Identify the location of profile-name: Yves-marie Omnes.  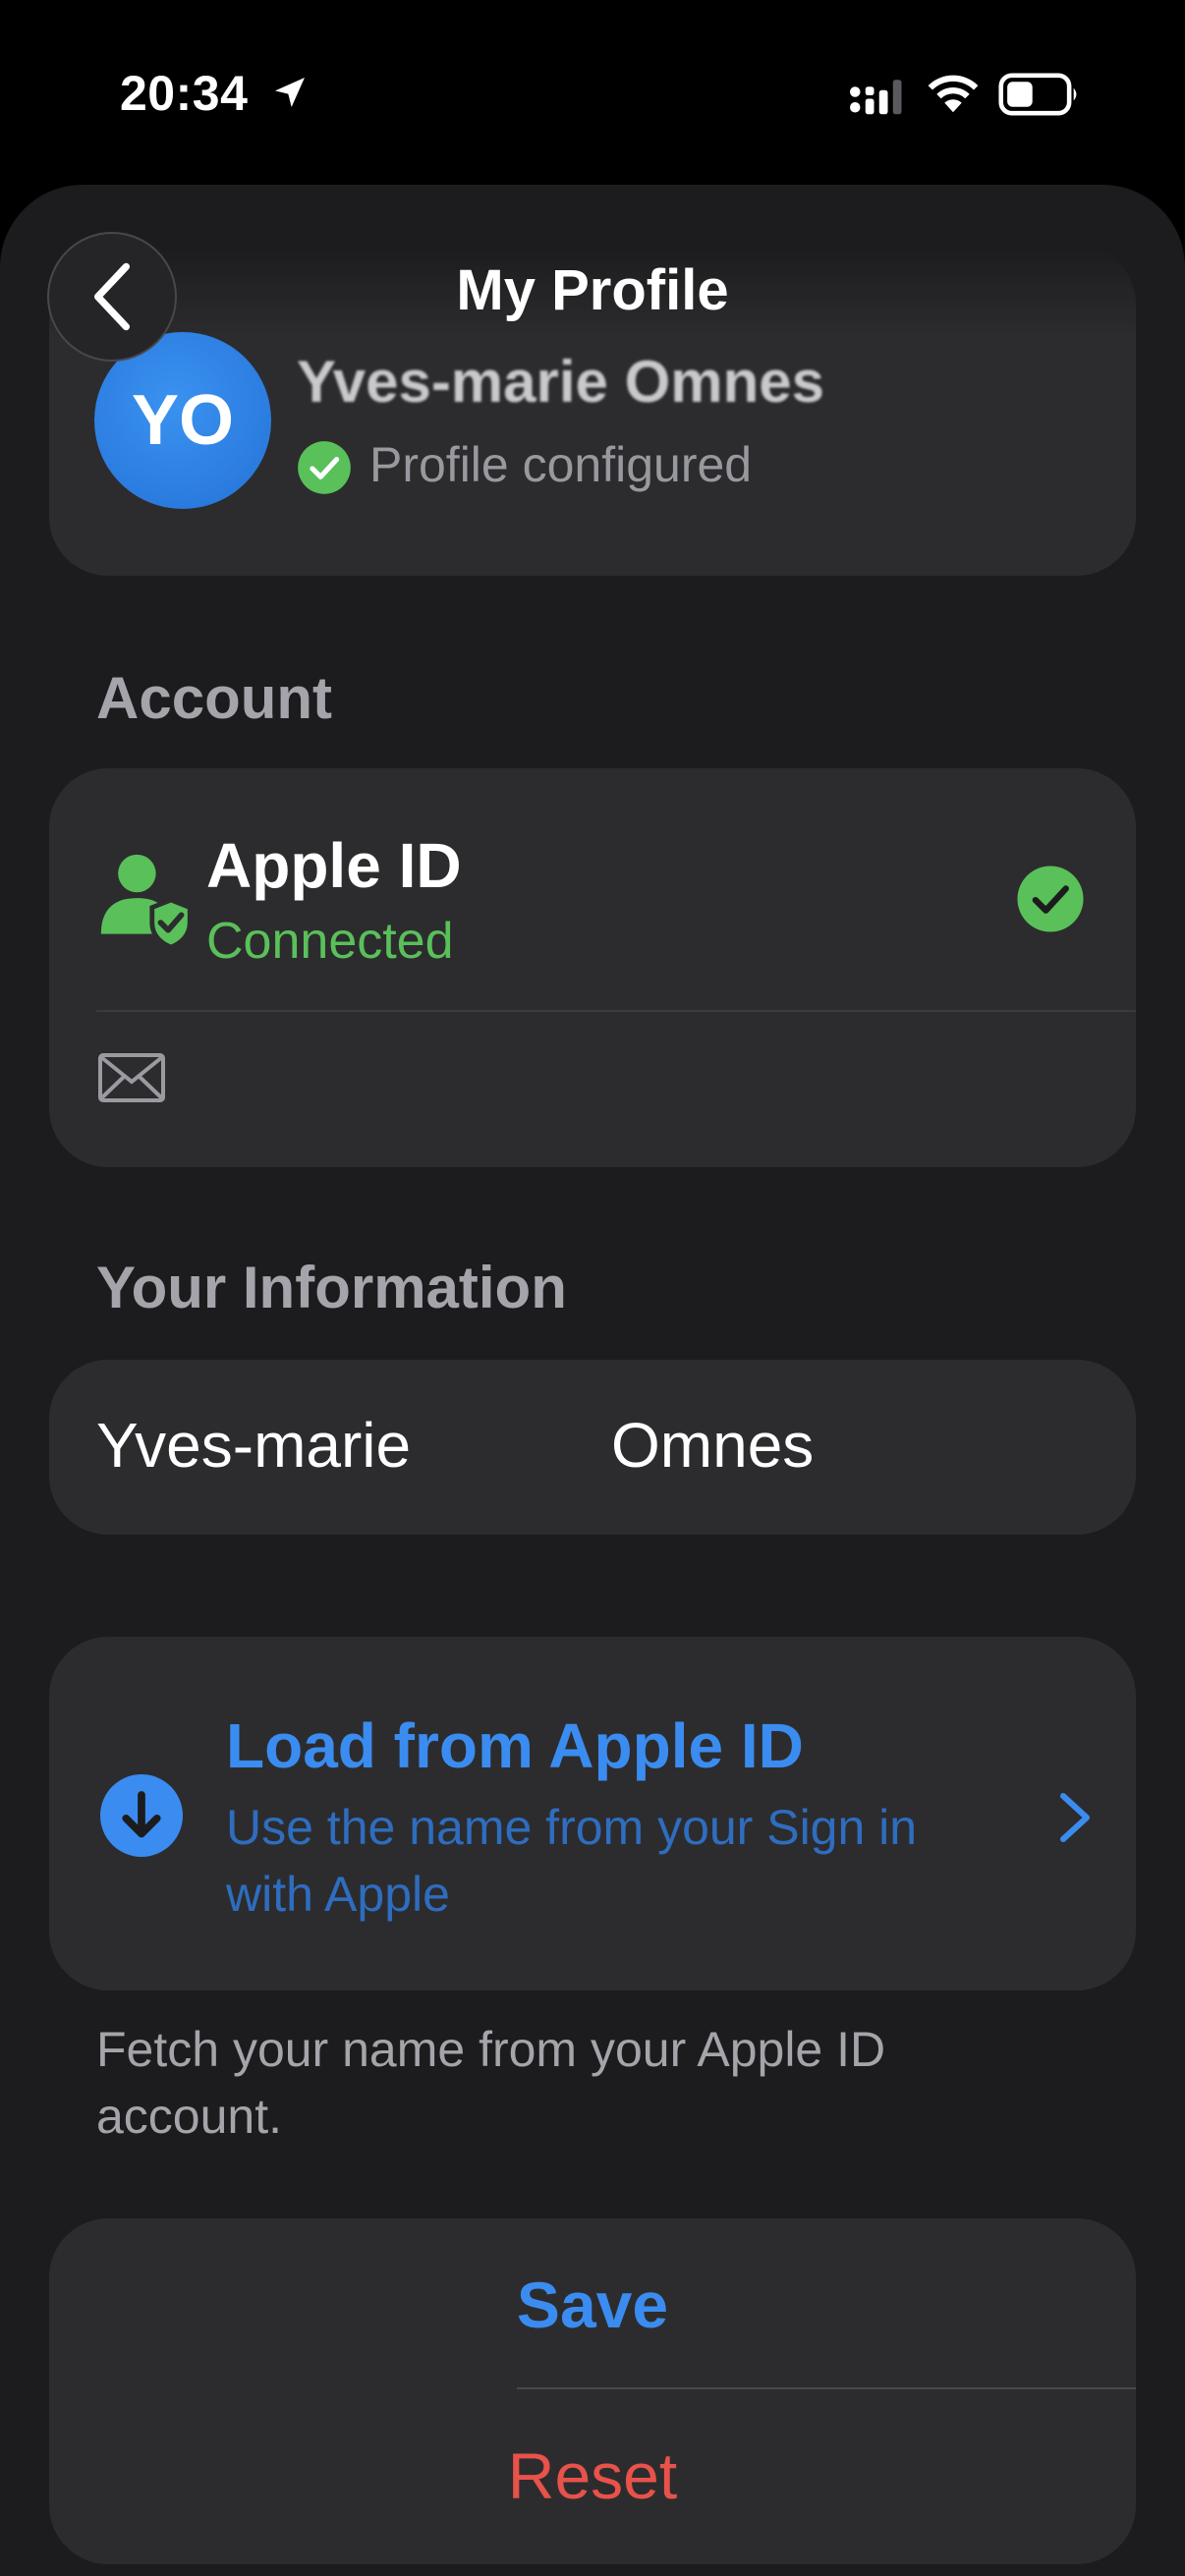
(561, 382).